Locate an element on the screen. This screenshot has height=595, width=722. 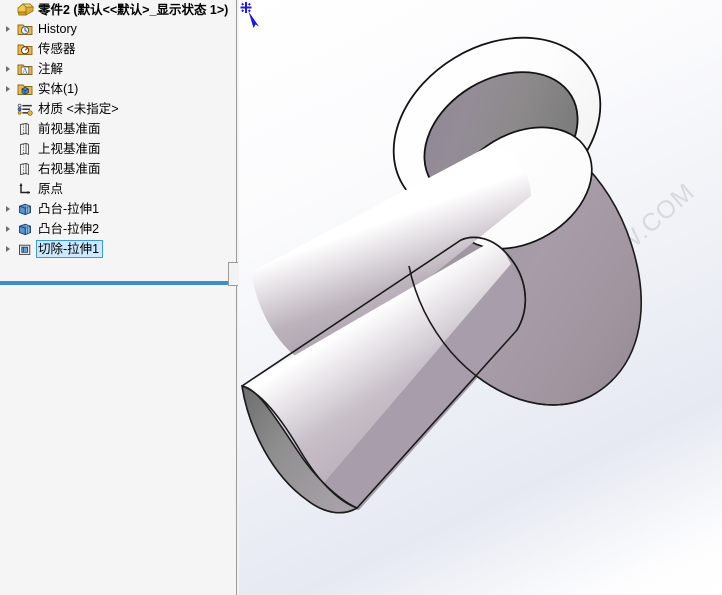
origin-icon is located at coordinates (25, 189).